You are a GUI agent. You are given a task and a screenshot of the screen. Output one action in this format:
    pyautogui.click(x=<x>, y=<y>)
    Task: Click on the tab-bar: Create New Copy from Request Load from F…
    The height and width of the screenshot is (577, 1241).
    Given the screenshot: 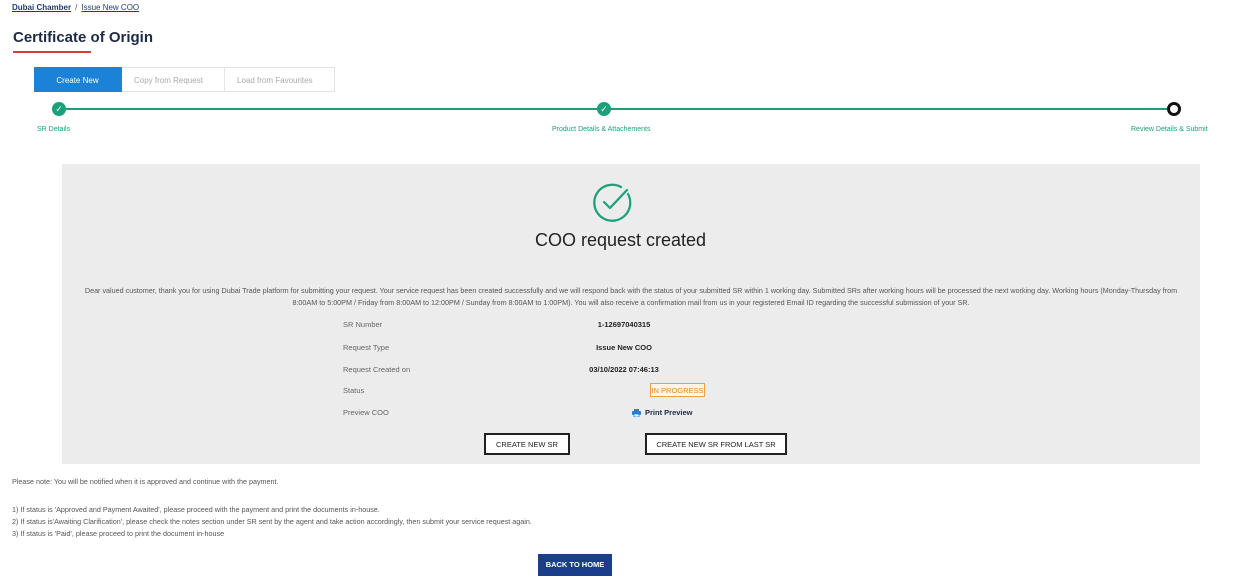 What is the action you would take?
    pyautogui.click(x=184, y=79)
    